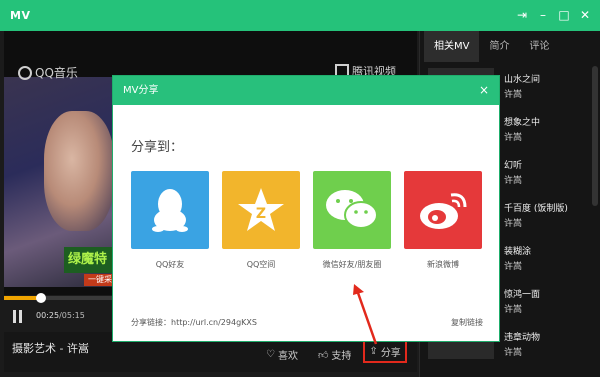 The image size is (600, 377). What do you see at coordinates (282, 354) in the screenshot?
I see `like-button: ♡ 喜欢` at bounding box center [282, 354].